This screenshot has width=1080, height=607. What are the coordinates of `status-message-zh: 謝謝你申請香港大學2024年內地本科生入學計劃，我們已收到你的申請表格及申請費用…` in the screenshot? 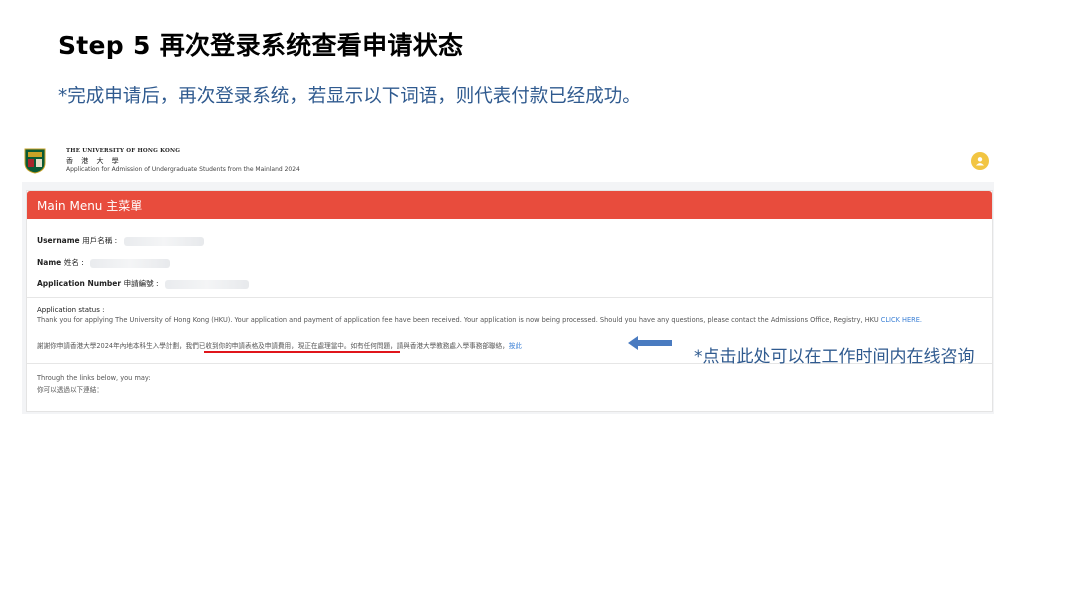 It's located at (273, 346).